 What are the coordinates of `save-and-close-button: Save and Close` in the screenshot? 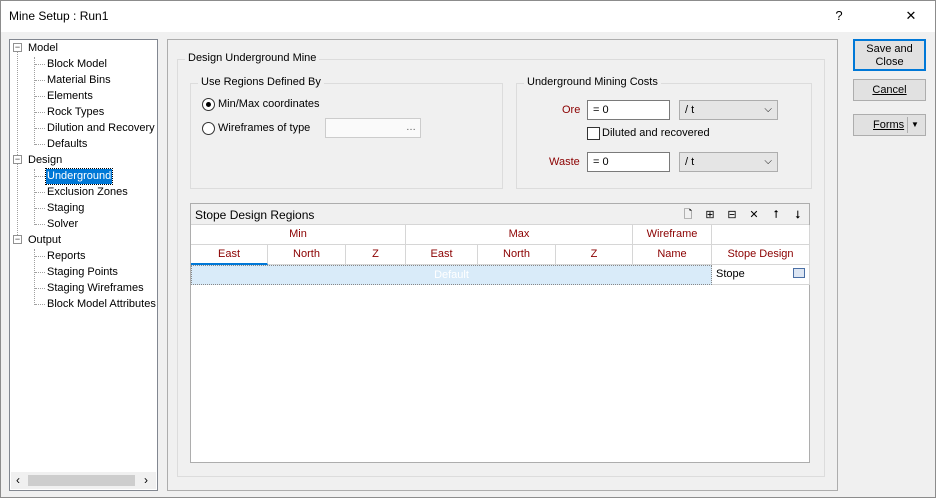 It's located at (889, 55).